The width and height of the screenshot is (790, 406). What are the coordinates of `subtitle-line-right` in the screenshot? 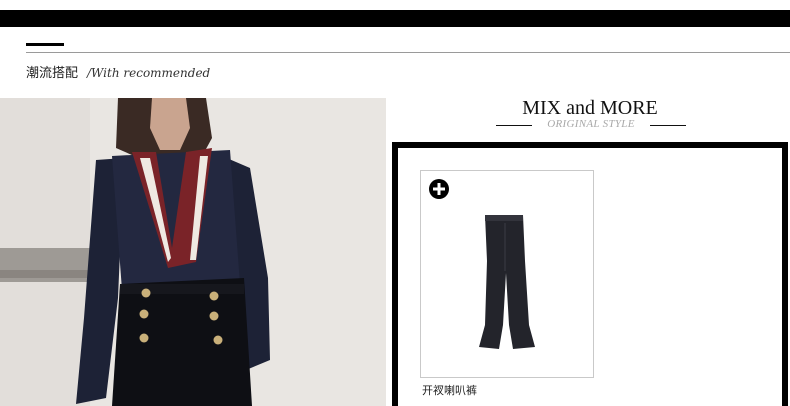 It's located at (668, 125).